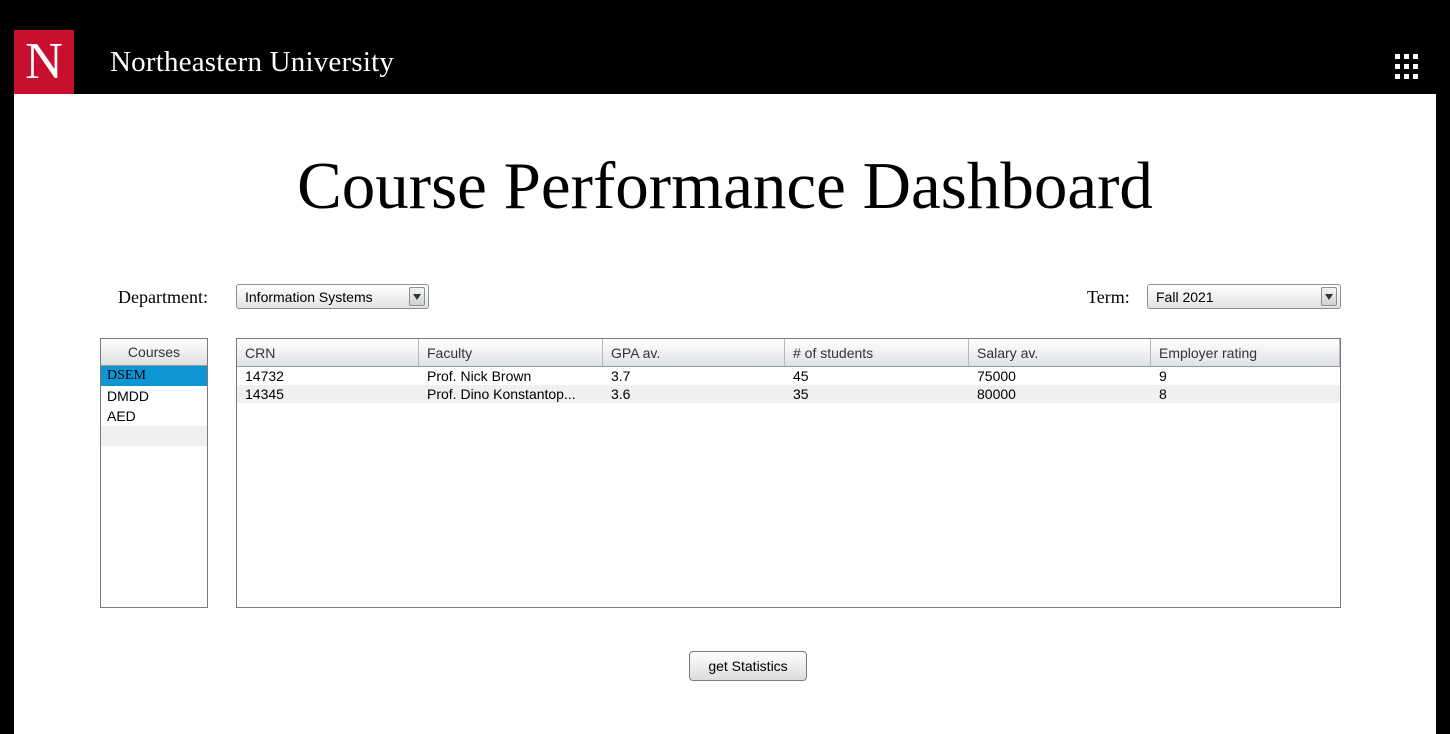  What do you see at coordinates (154, 416) in the screenshot?
I see `list-item-aed: AED` at bounding box center [154, 416].